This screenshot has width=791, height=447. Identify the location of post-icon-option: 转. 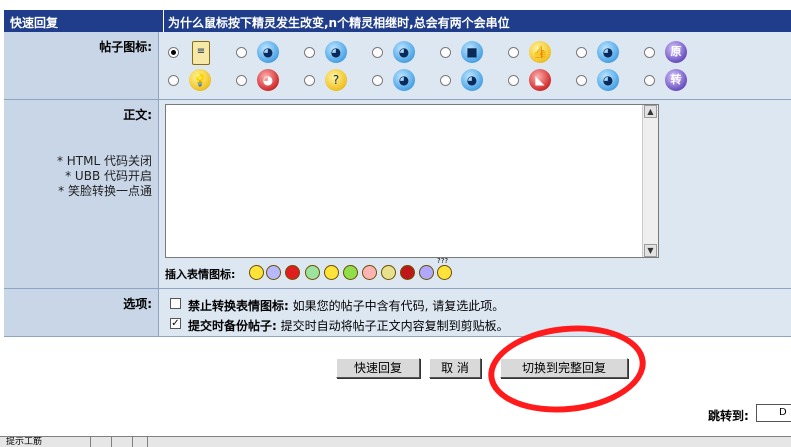
(674, 81).